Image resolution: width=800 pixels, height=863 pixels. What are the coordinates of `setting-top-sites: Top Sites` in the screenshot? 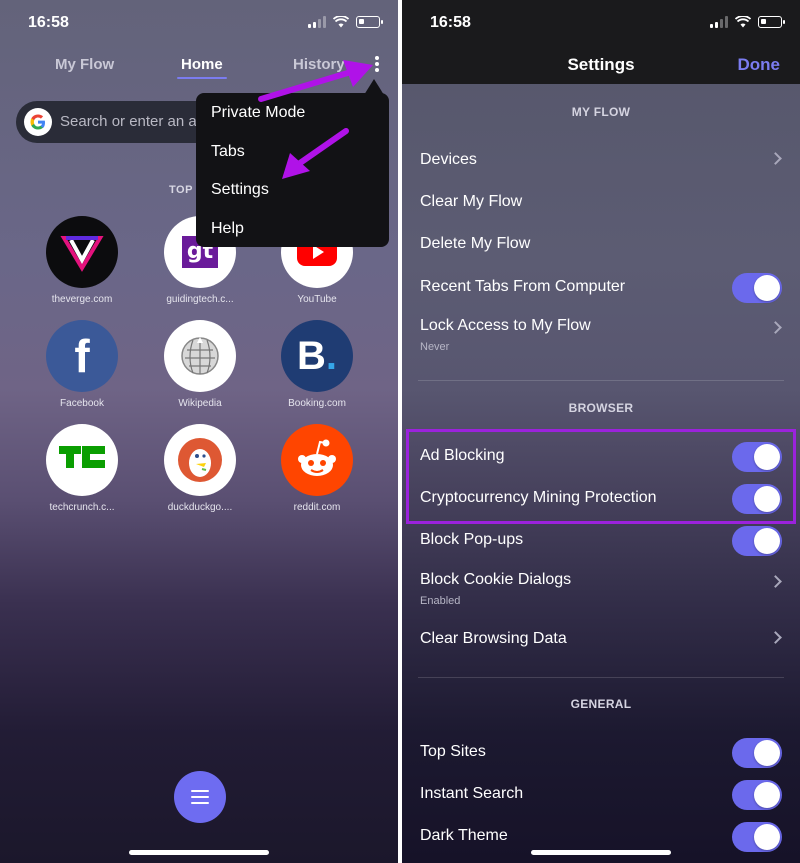 It's located at (601, 752).